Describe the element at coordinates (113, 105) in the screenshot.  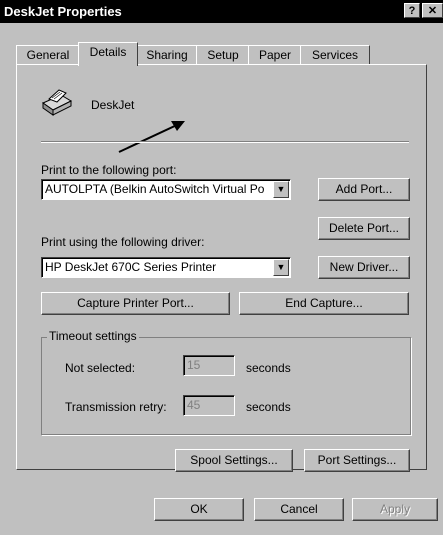
I see `printer-name: DeskJet` at that location.